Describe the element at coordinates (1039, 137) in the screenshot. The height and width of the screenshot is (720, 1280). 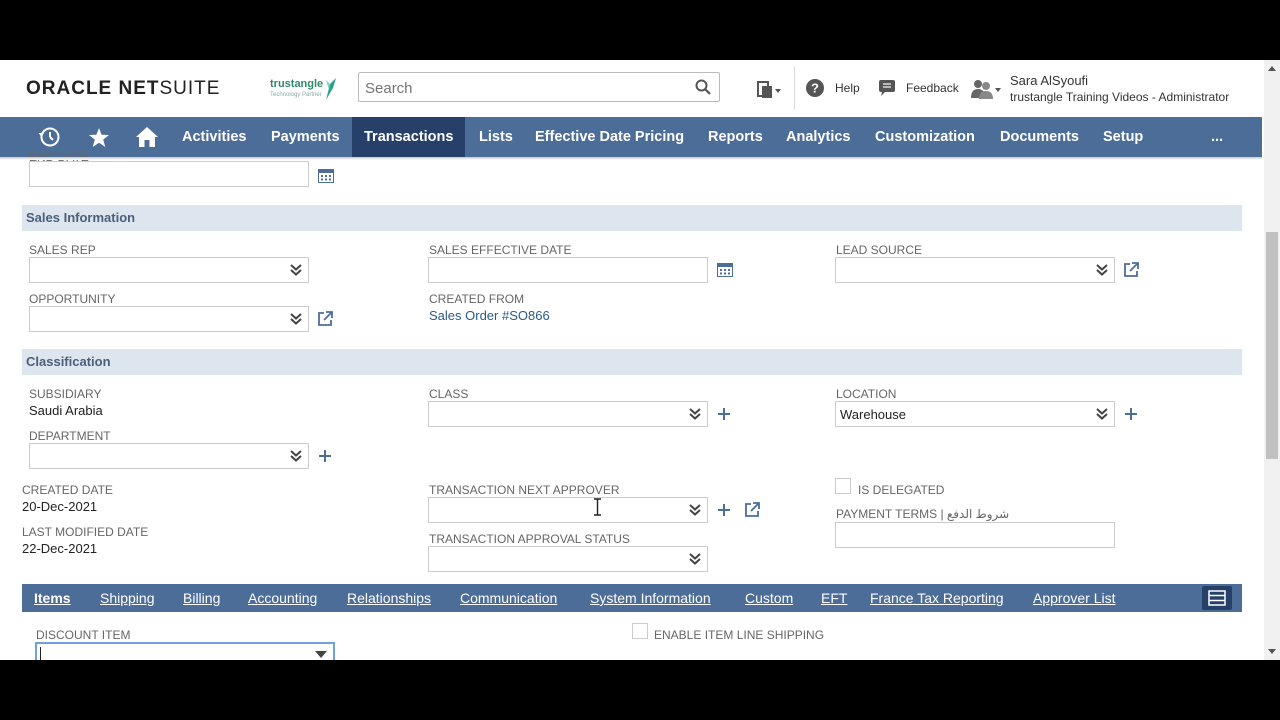
I see `nav-documents: Documents` at that location.